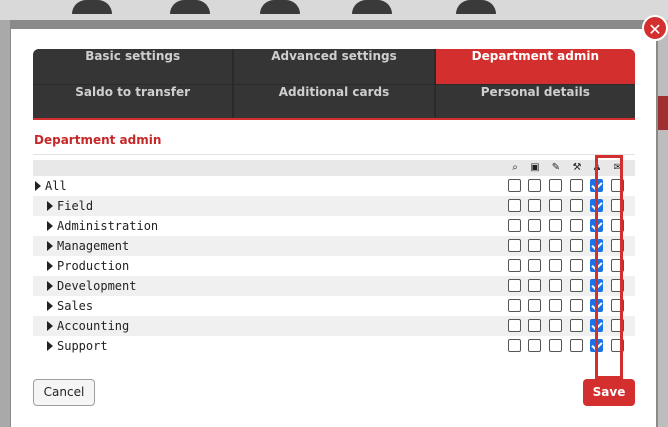 The width and height of the screenshot is (668, 427). Describe the element at coordinates (98, 140) in the screenshot. I see `section-title: Department admin` at that location.